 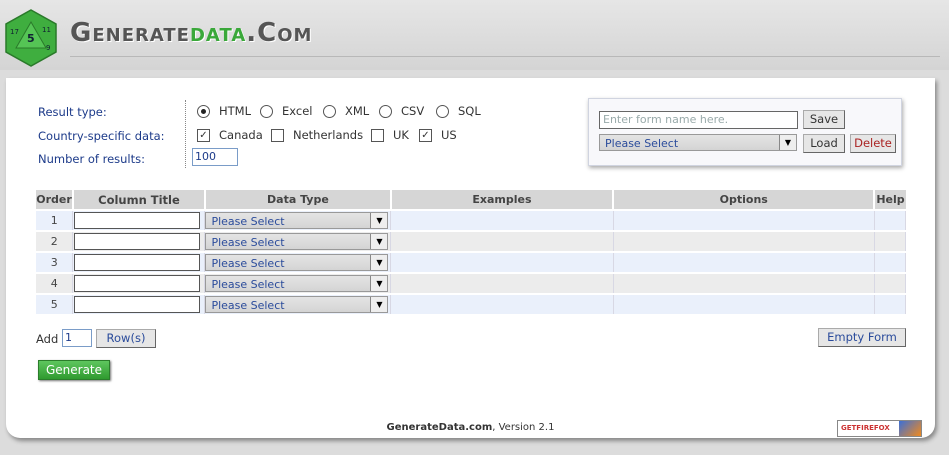 What do you see at coordinates (55, 303) in the screenshot?
I see `row-order: 5` at bounding box center [55, 303].